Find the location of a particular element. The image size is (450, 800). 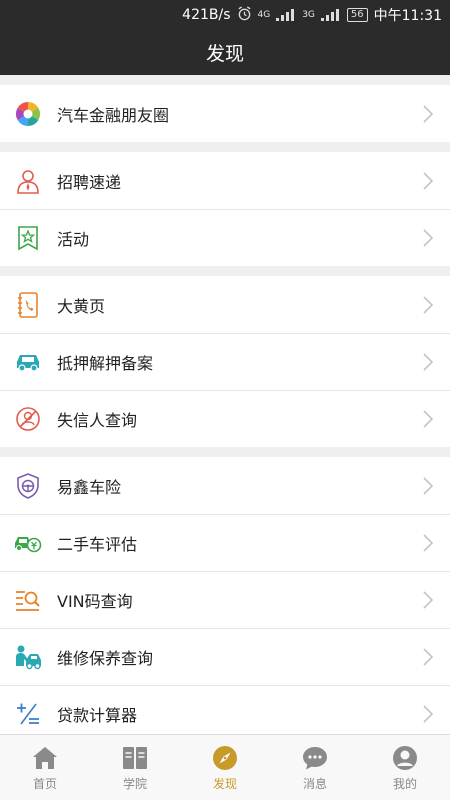

home-icon is located at coordinates (45, 758).